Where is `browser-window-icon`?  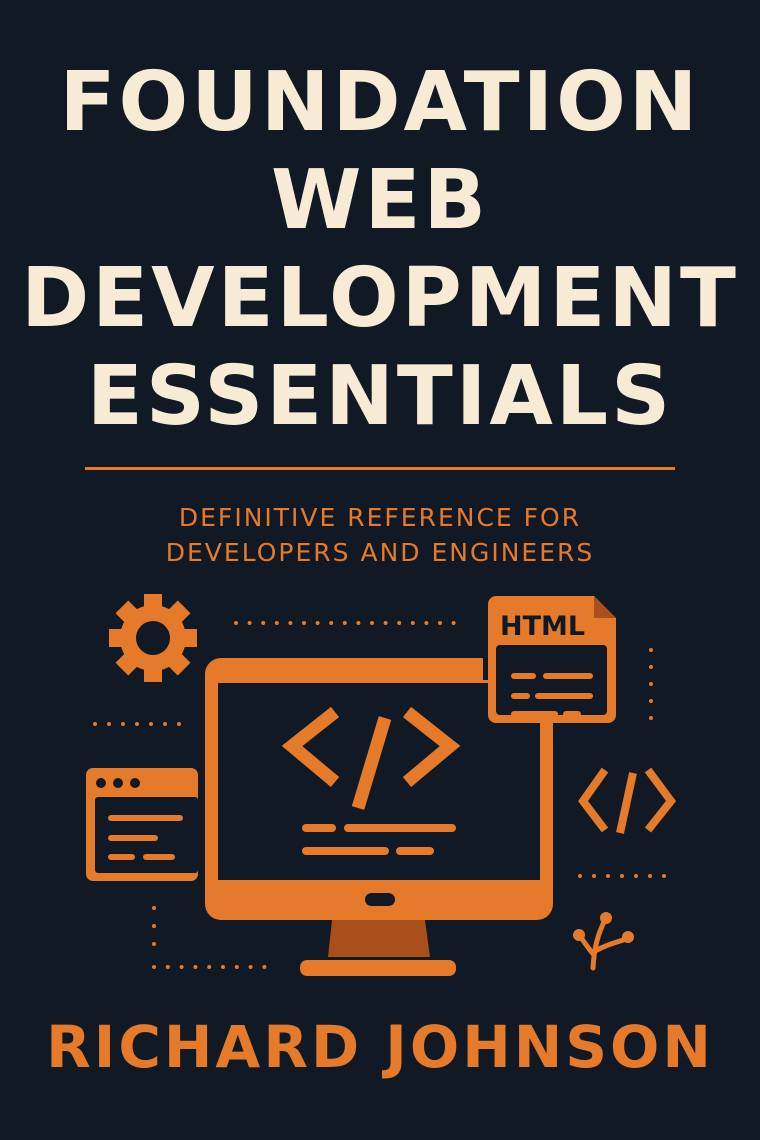 browser-window-icon is located at coordinates (142, 824).